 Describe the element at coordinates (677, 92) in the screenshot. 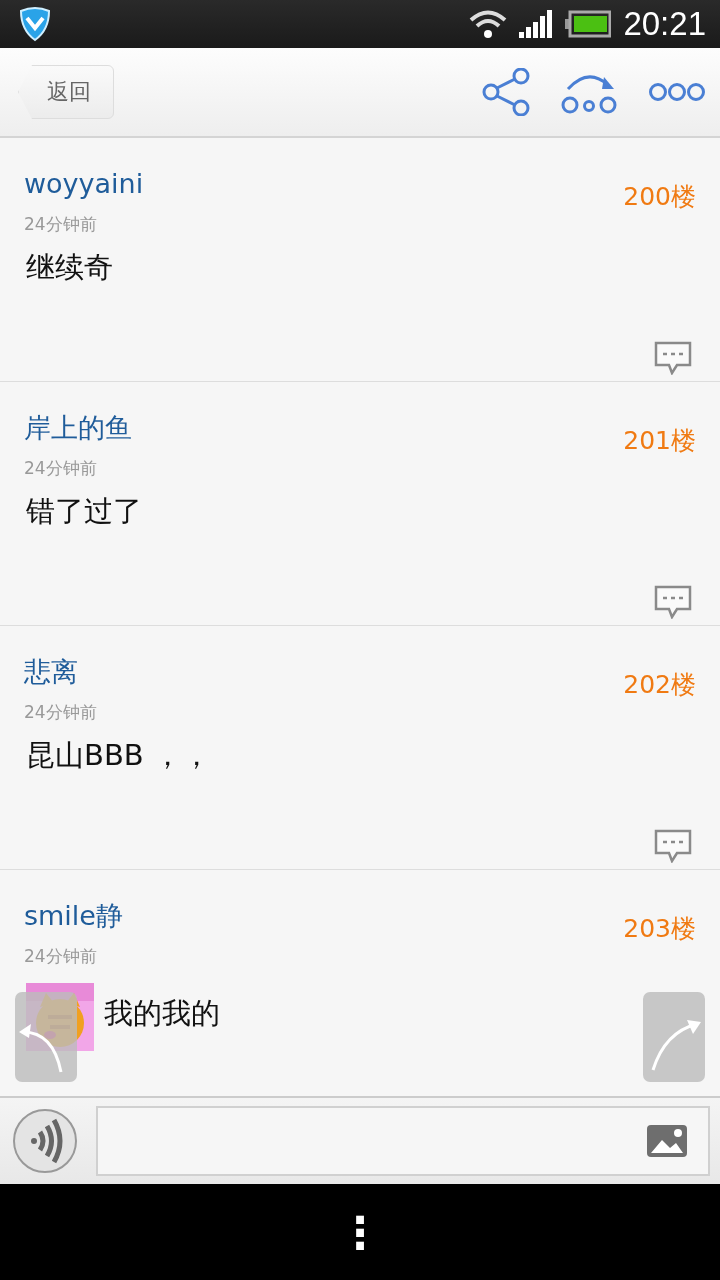

I see `more-icon` at that location.